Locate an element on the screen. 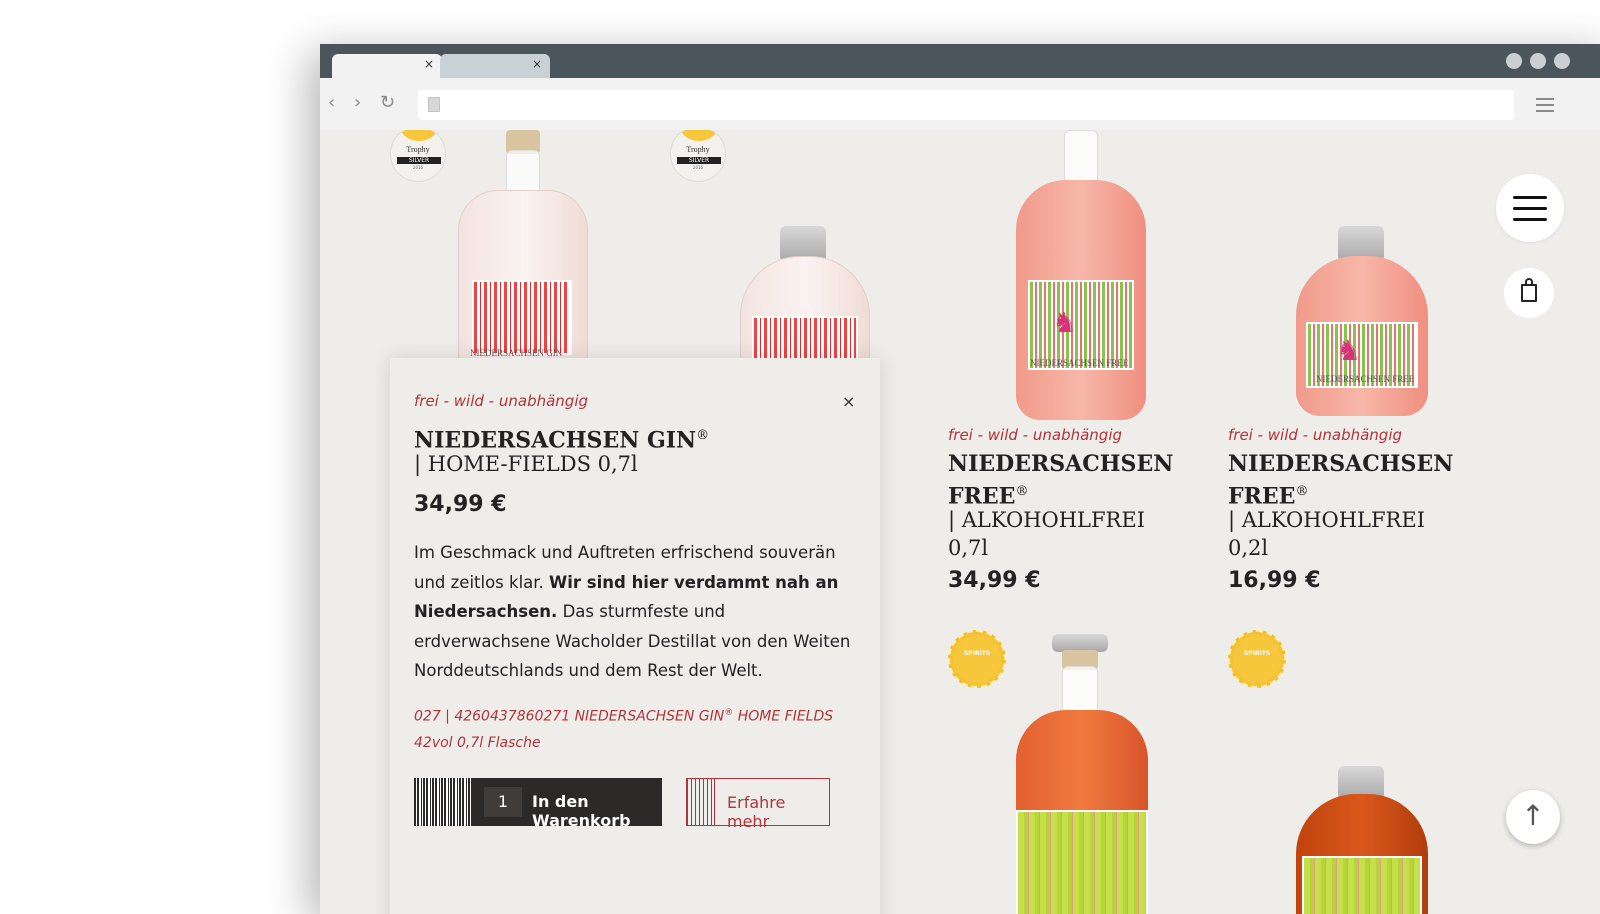  window-maximize-button is located at coordinates (1538, 61).